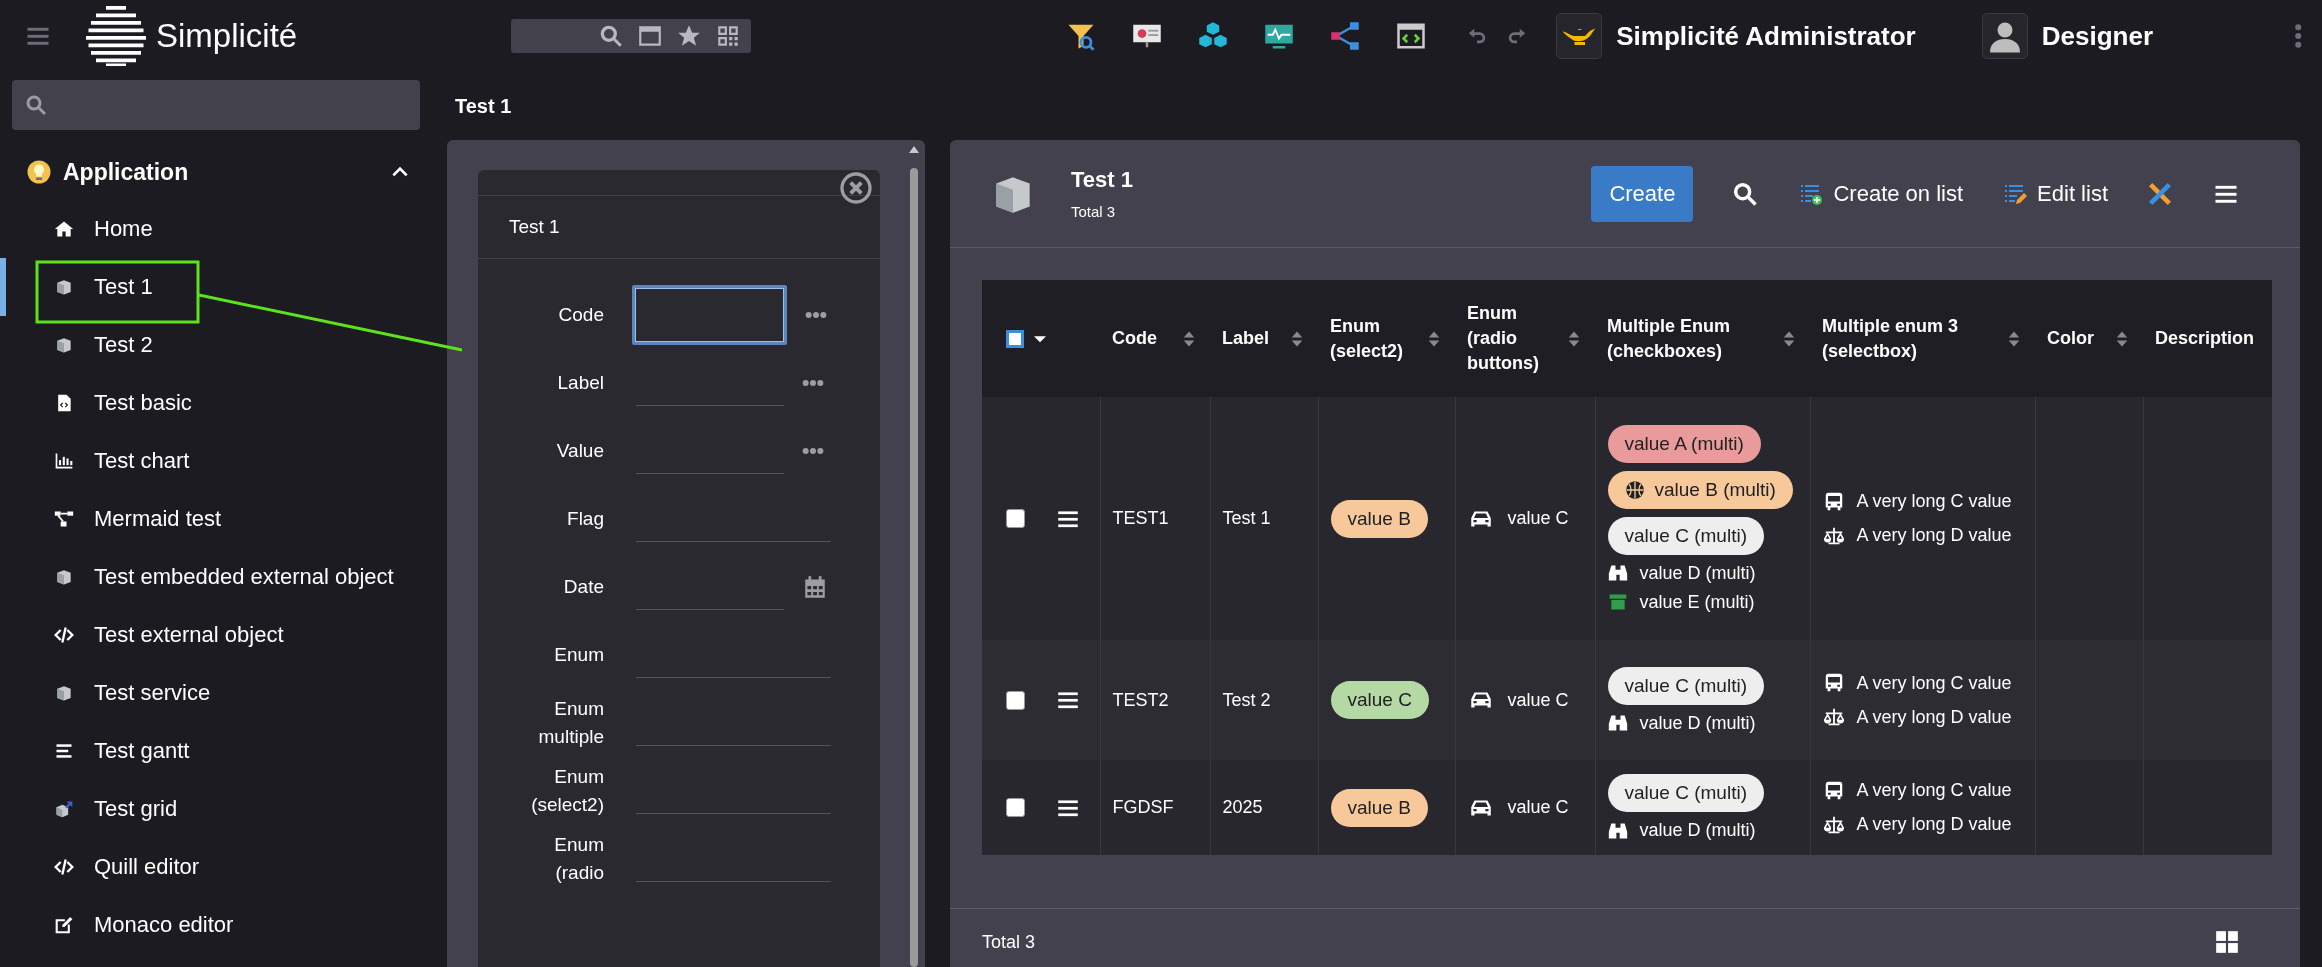  Describe the element at coordinates (147, 867) in the screenshot. I see `item-label: Quill editor` at that location.